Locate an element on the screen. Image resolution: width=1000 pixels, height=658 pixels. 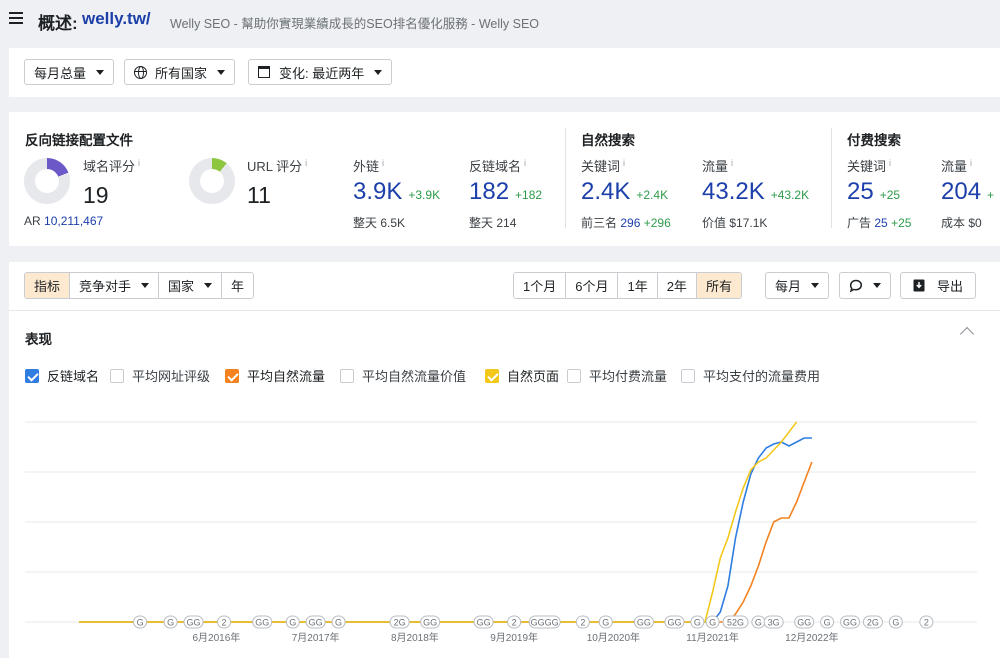
interval-label: 每月 is located at coordinates (788, 286).